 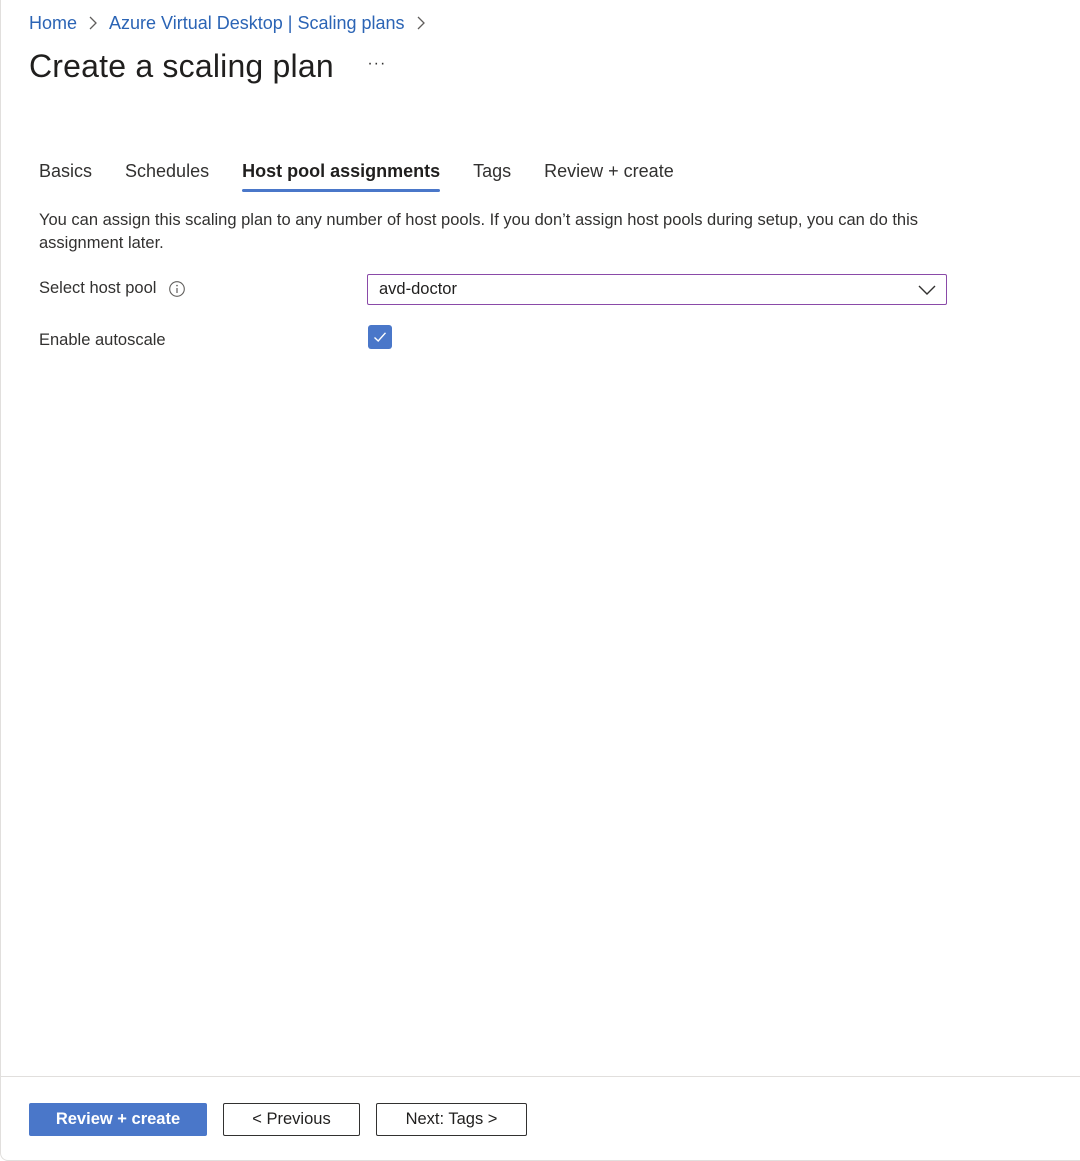 What do you see at coordinates (418, 289) in the screenshot?
I see `host-pool-select-value: avd-doctor` at bounding box center [418, 289].